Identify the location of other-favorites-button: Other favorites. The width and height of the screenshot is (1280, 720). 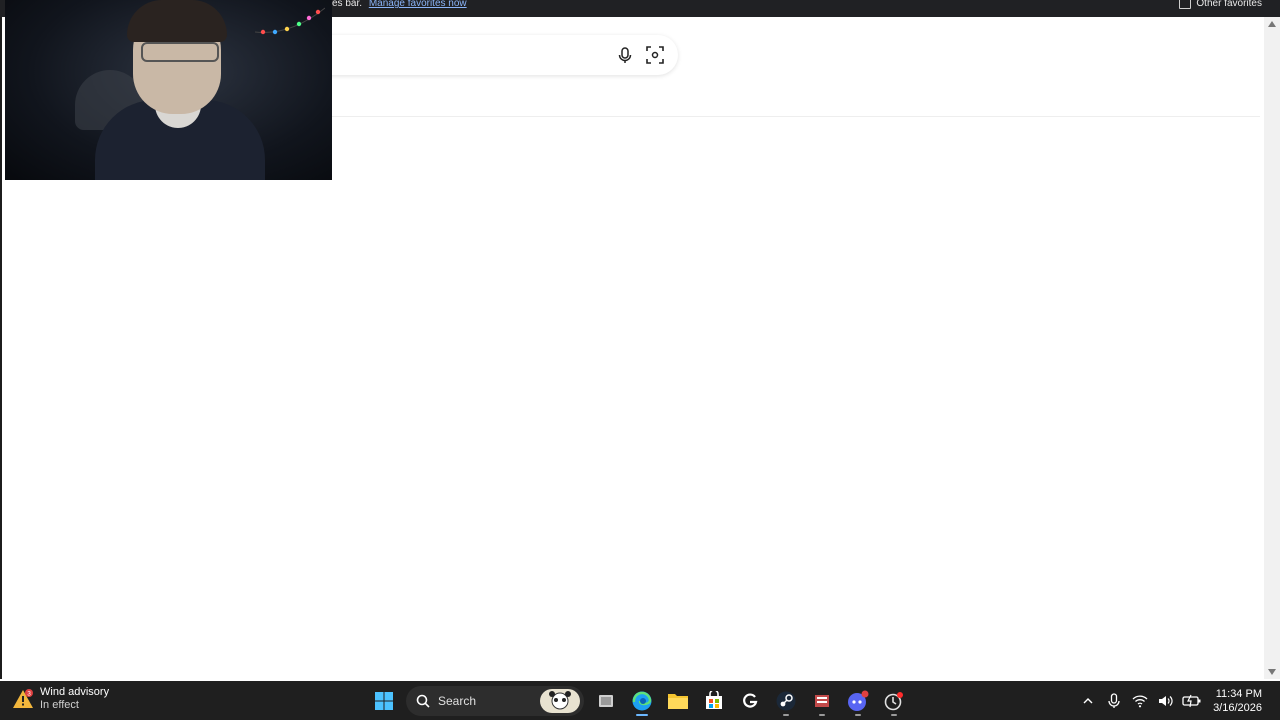
(1220, 4).